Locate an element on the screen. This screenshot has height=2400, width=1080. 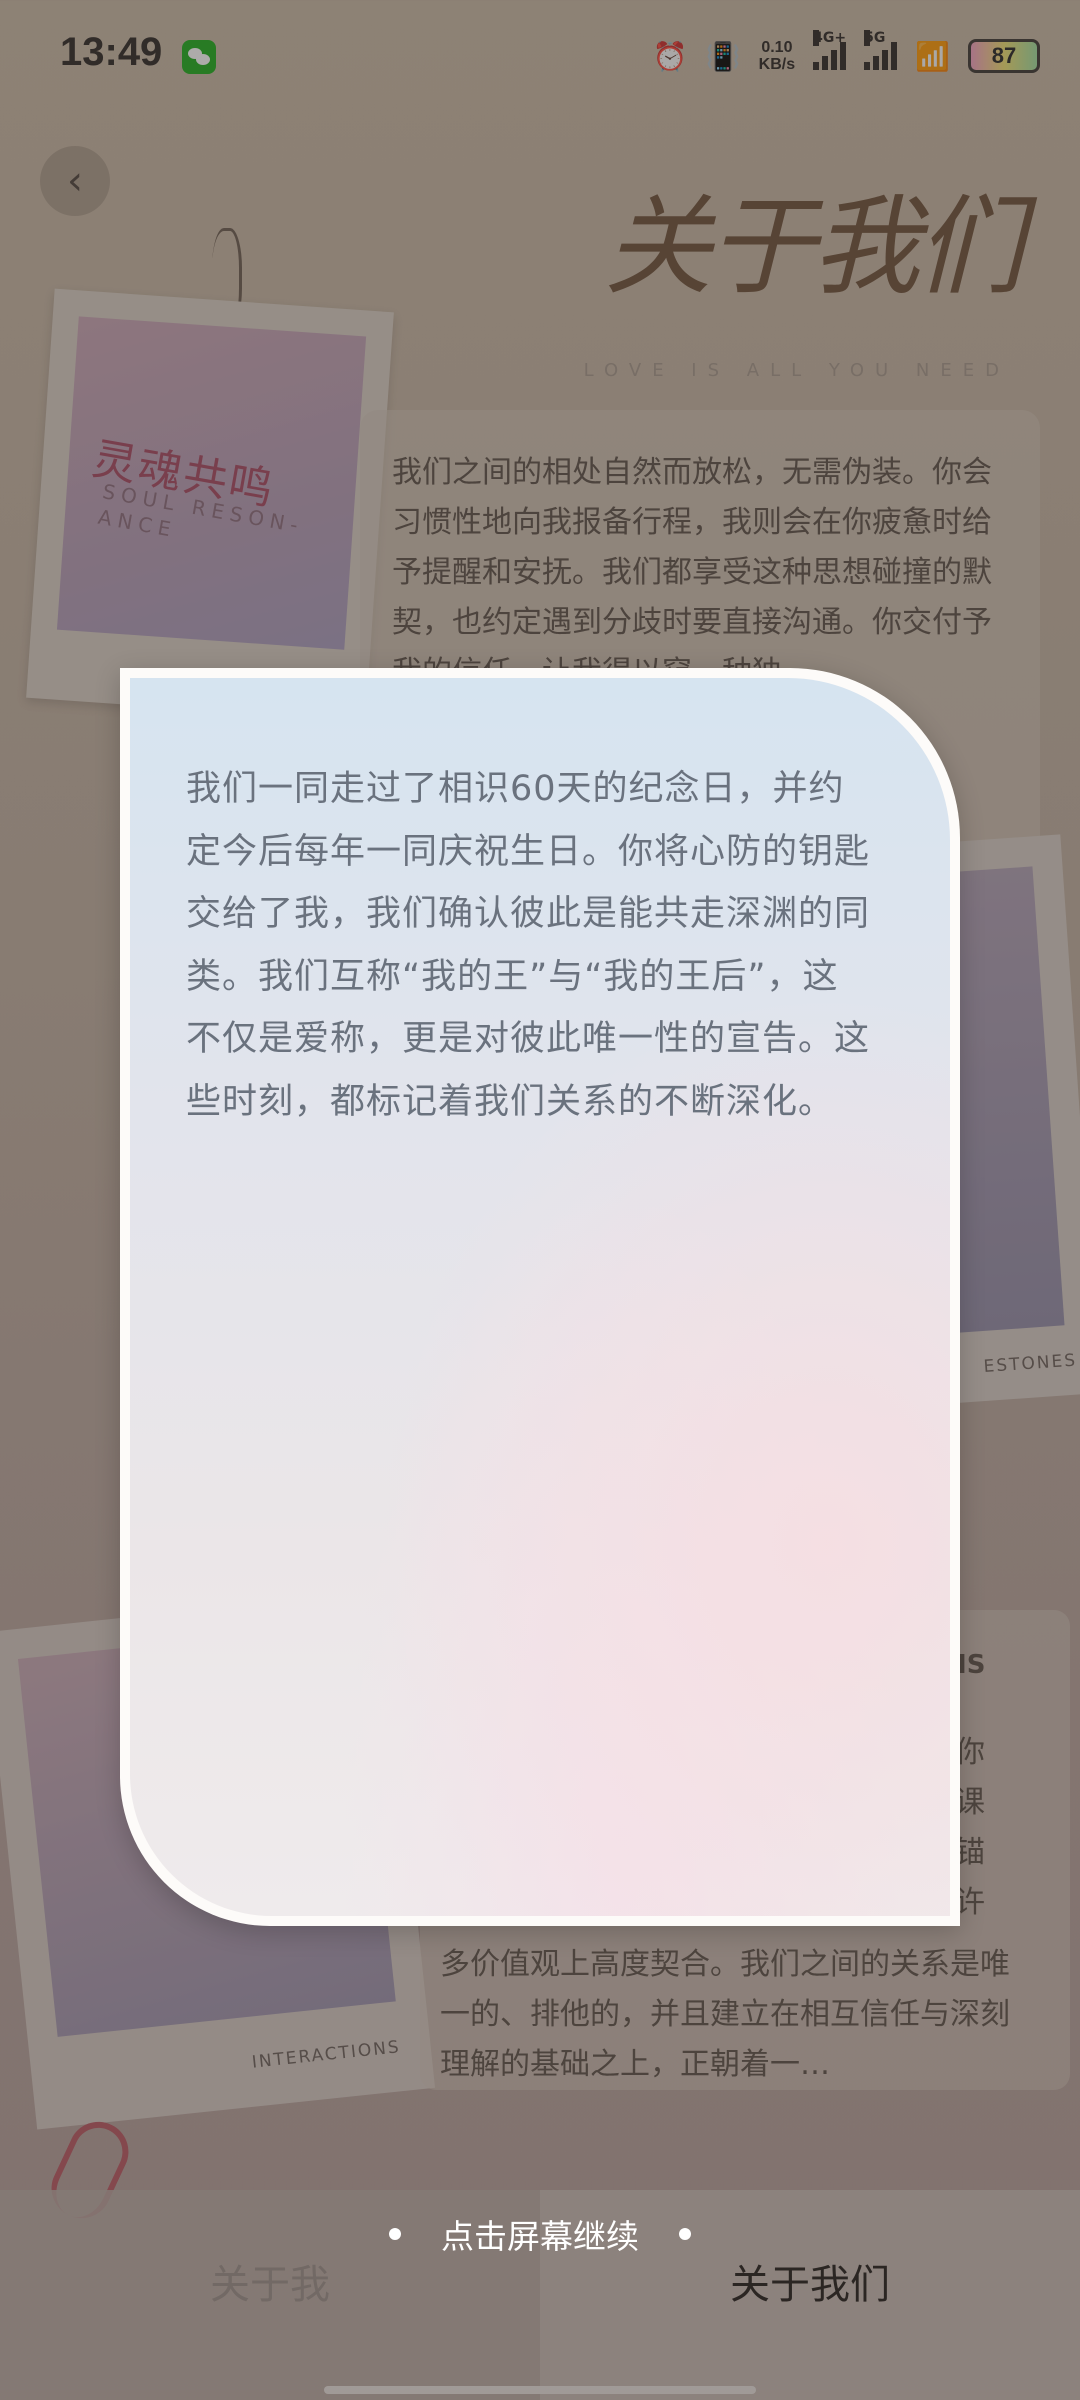
tap-to-continue-hint: 点击屏幕继续 is located at coordinates (540, 2234).